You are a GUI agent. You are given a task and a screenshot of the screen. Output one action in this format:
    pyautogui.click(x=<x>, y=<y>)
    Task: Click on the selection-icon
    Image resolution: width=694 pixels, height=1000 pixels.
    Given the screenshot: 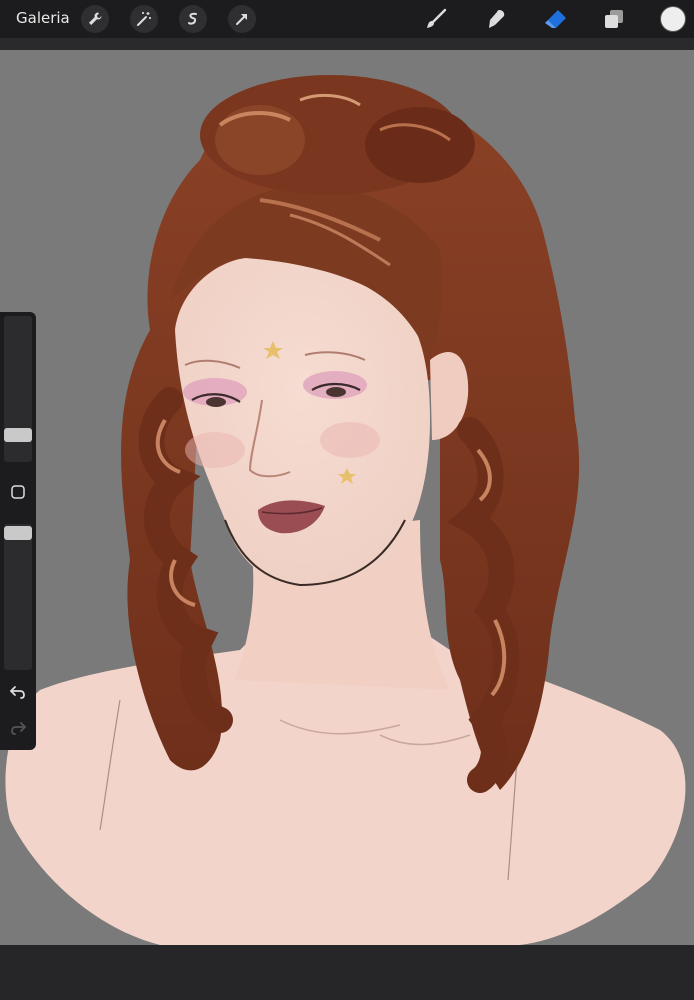 What is the action you would take?
    pyautogui.click(x=192, y=18)
    